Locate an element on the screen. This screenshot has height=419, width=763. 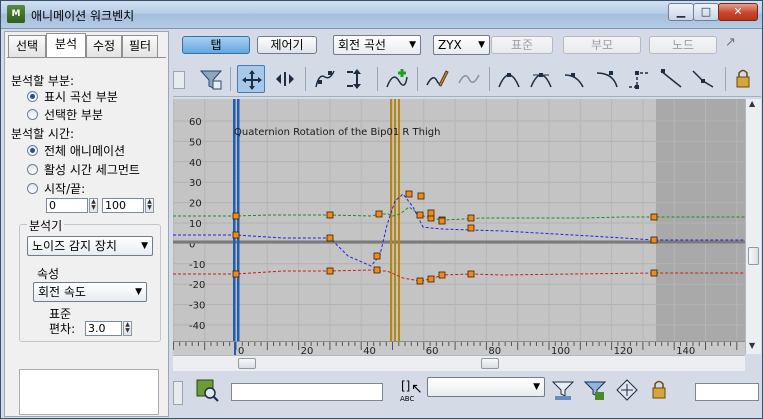
tangent-smooth-icon is located at coordinates (703, 79).